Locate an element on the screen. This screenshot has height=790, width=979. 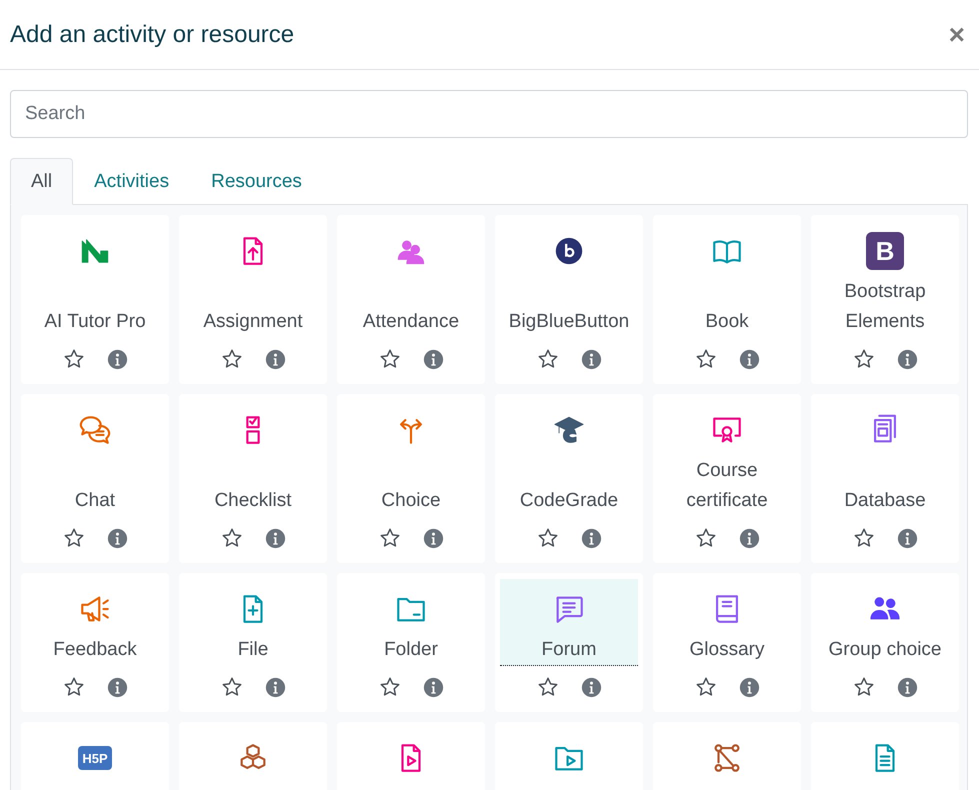
activity-card: Course certificate is located at coordinates (727, 478).